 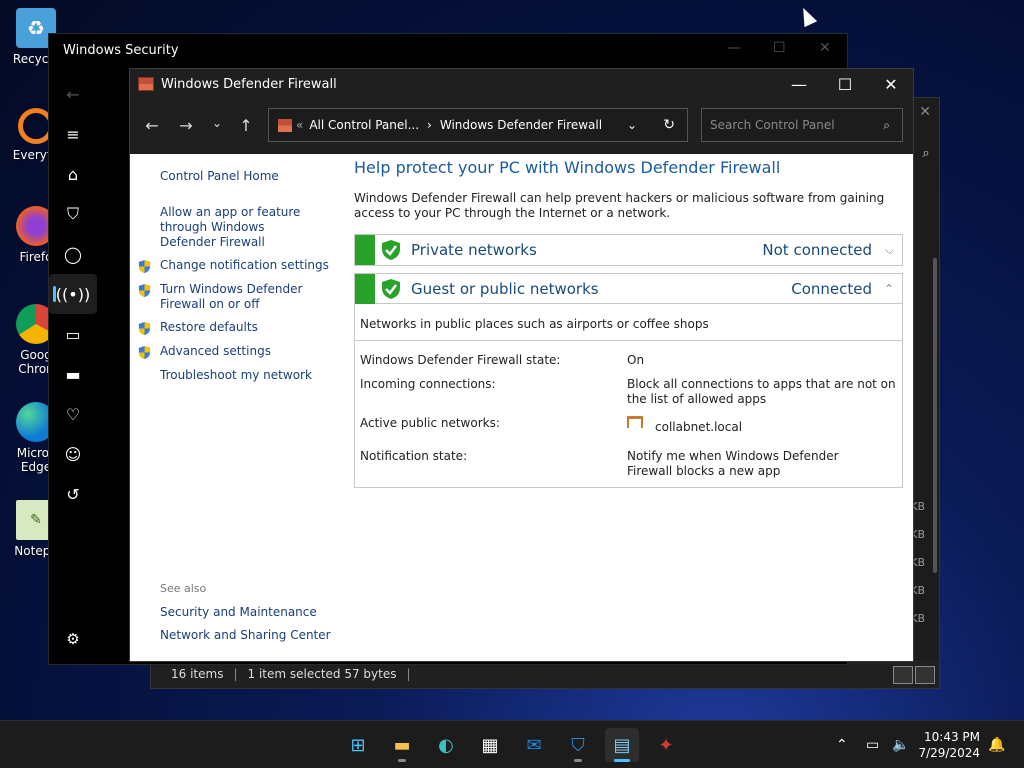 I want to click on start-icon: ⊞, so click(x=358, y=745).